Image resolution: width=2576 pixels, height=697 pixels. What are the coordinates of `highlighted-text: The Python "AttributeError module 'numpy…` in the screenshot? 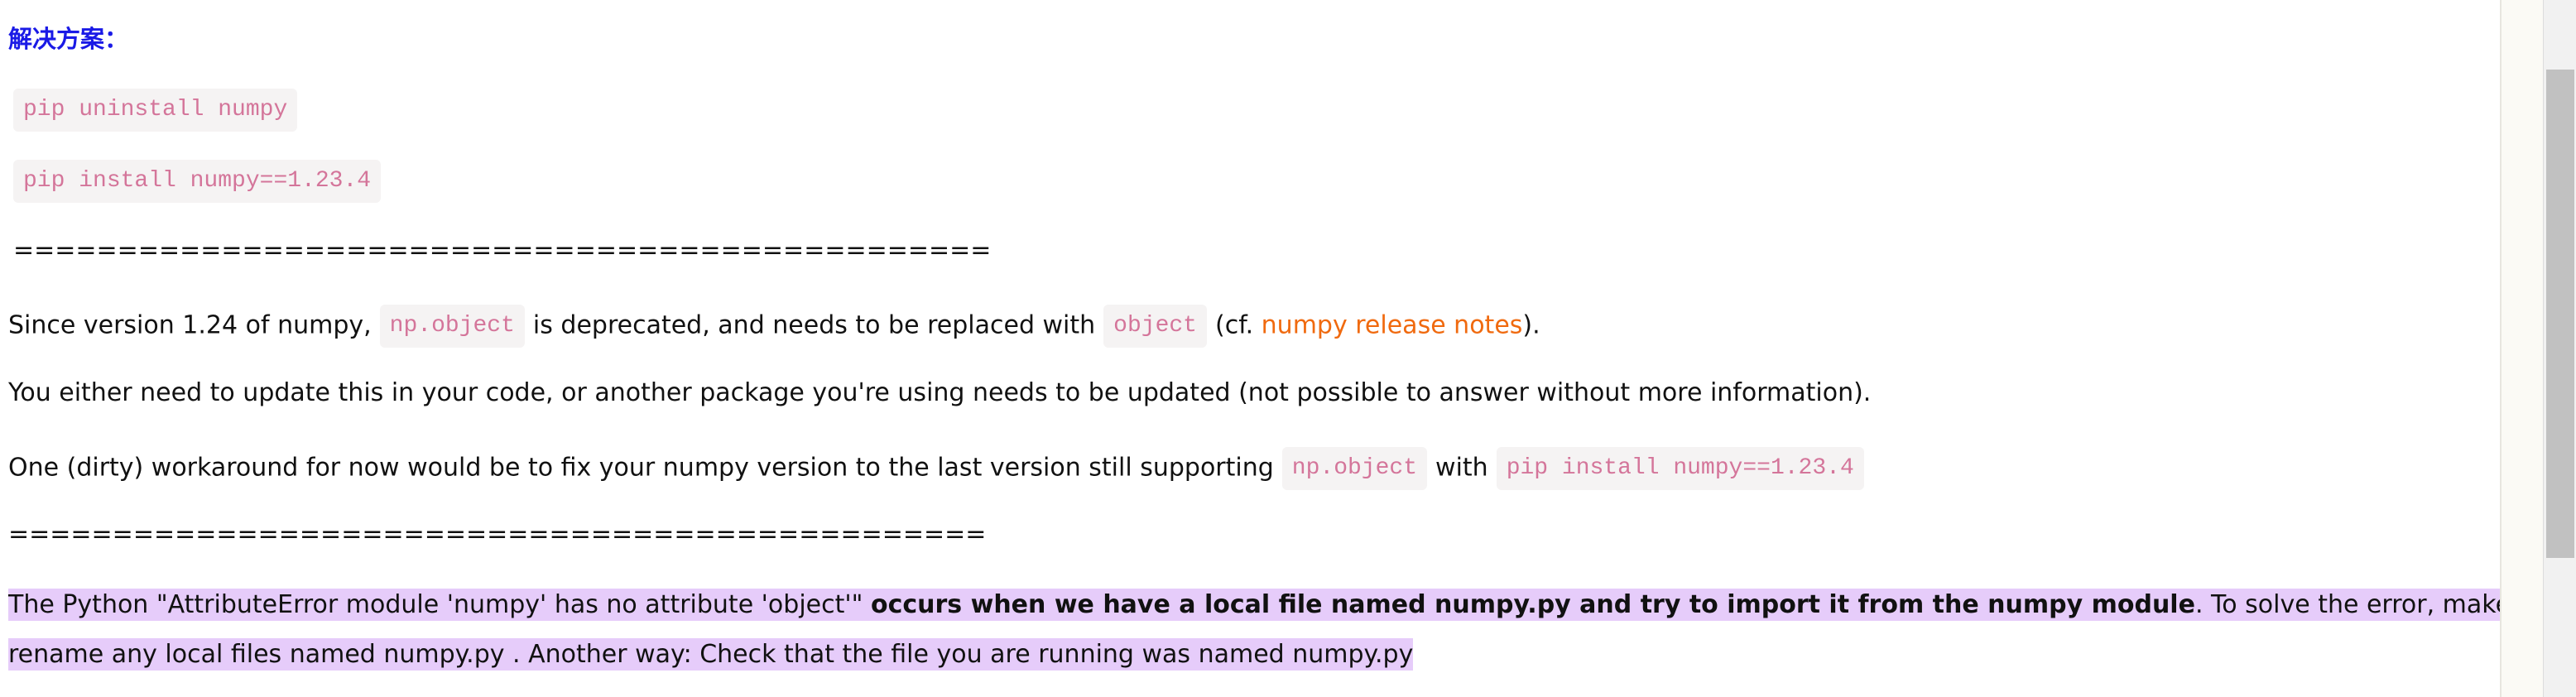 It's located at (435, 605).